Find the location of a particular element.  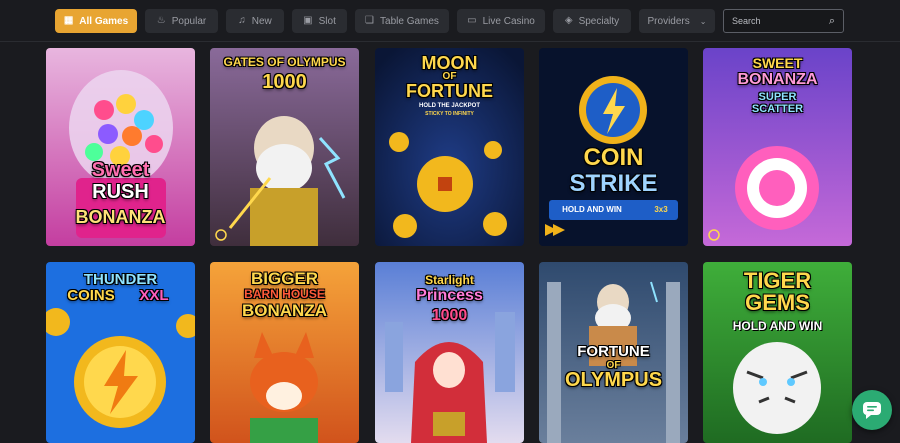

search-icon: ⌕ is located at coordinates (832, 21).